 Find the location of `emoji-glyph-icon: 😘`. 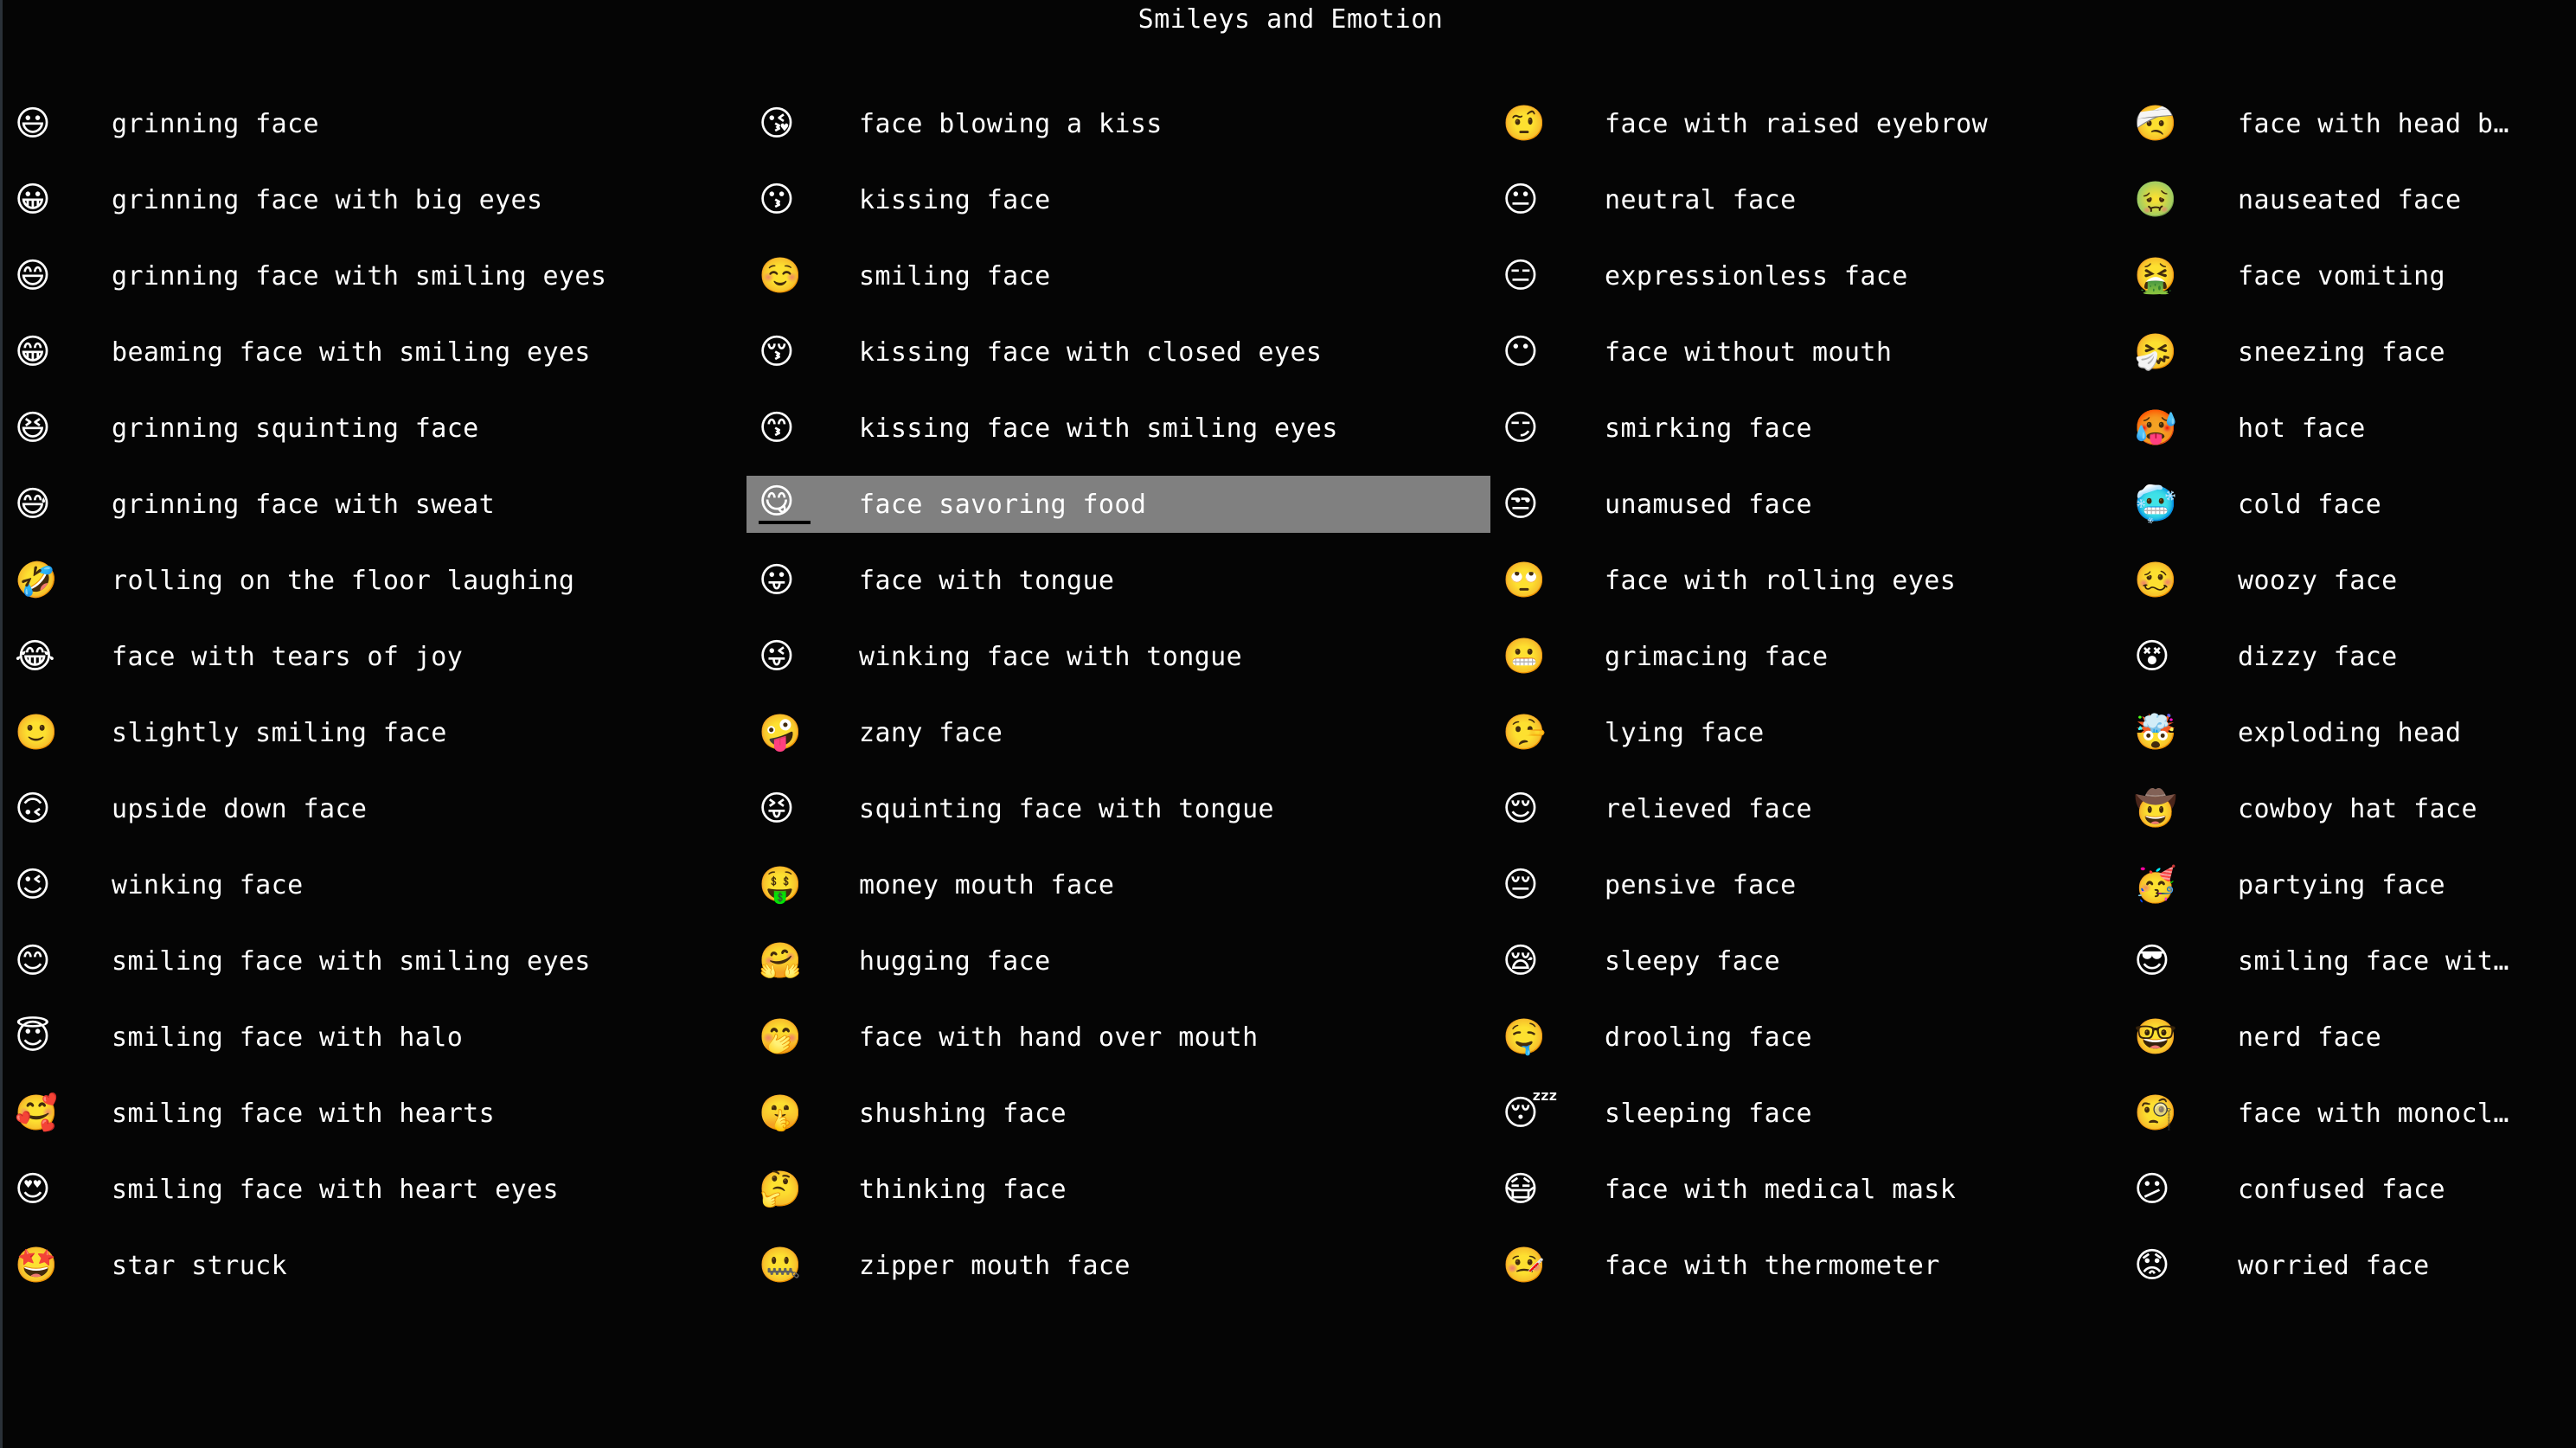

emoji-glyph-icon: 😘 is located at coordinates (777, 124).